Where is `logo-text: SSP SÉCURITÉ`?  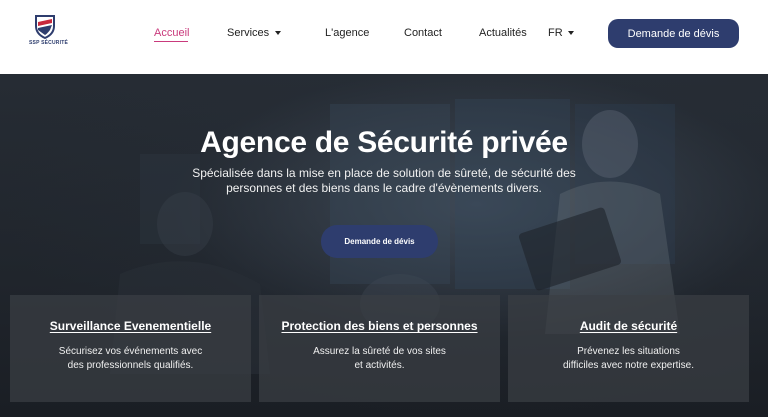 logo-text: SSP SÉCURITÉ is located at coordinates (48, 43).